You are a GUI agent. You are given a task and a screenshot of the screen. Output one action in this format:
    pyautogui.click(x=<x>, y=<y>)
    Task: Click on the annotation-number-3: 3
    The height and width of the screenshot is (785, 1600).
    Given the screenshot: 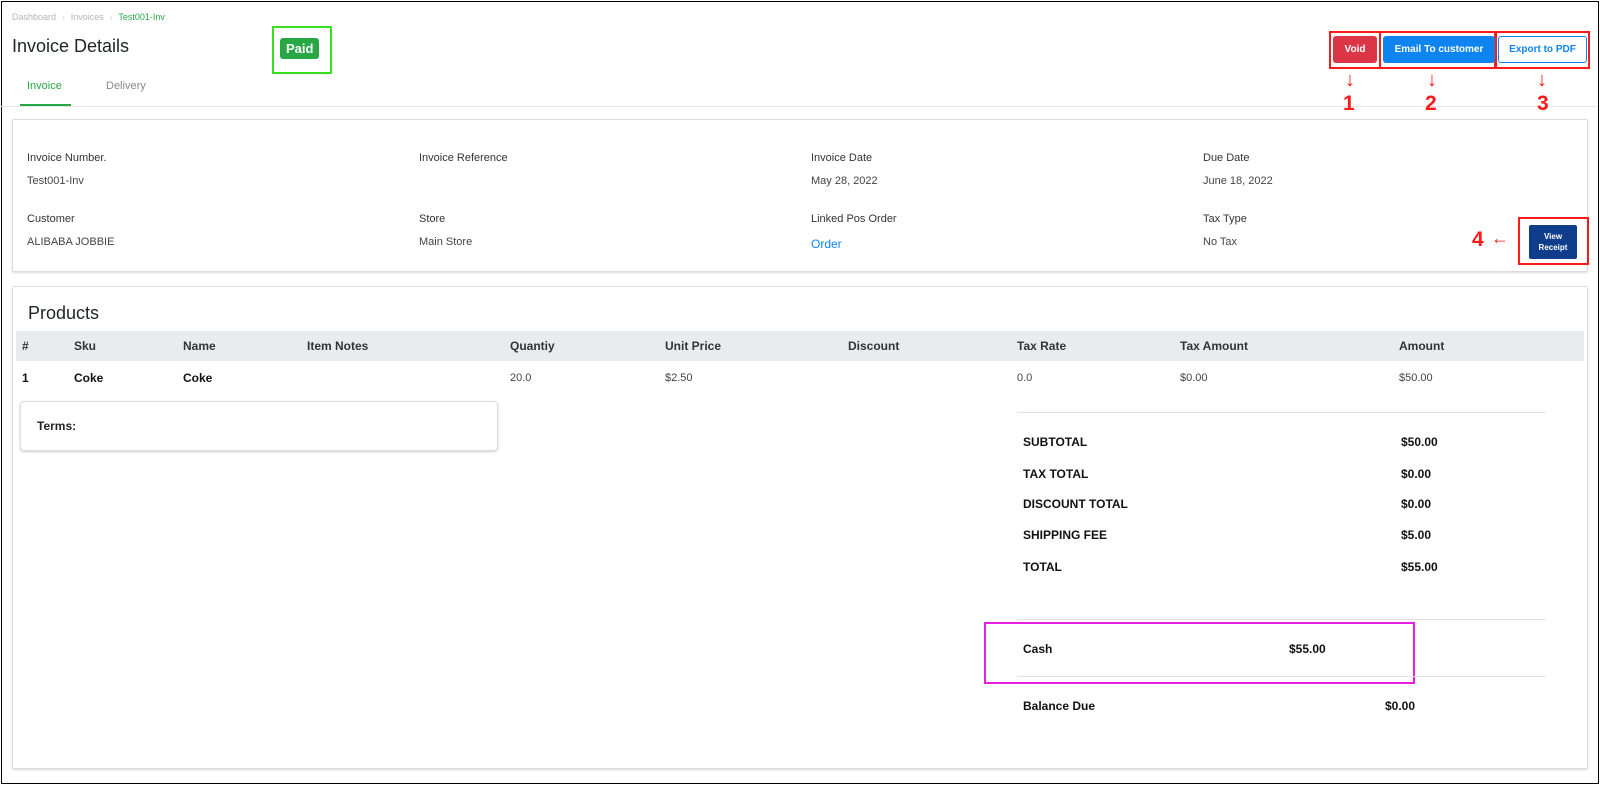 What is the action you would take?
    pyautogui.click(x=1543, y=103)
    